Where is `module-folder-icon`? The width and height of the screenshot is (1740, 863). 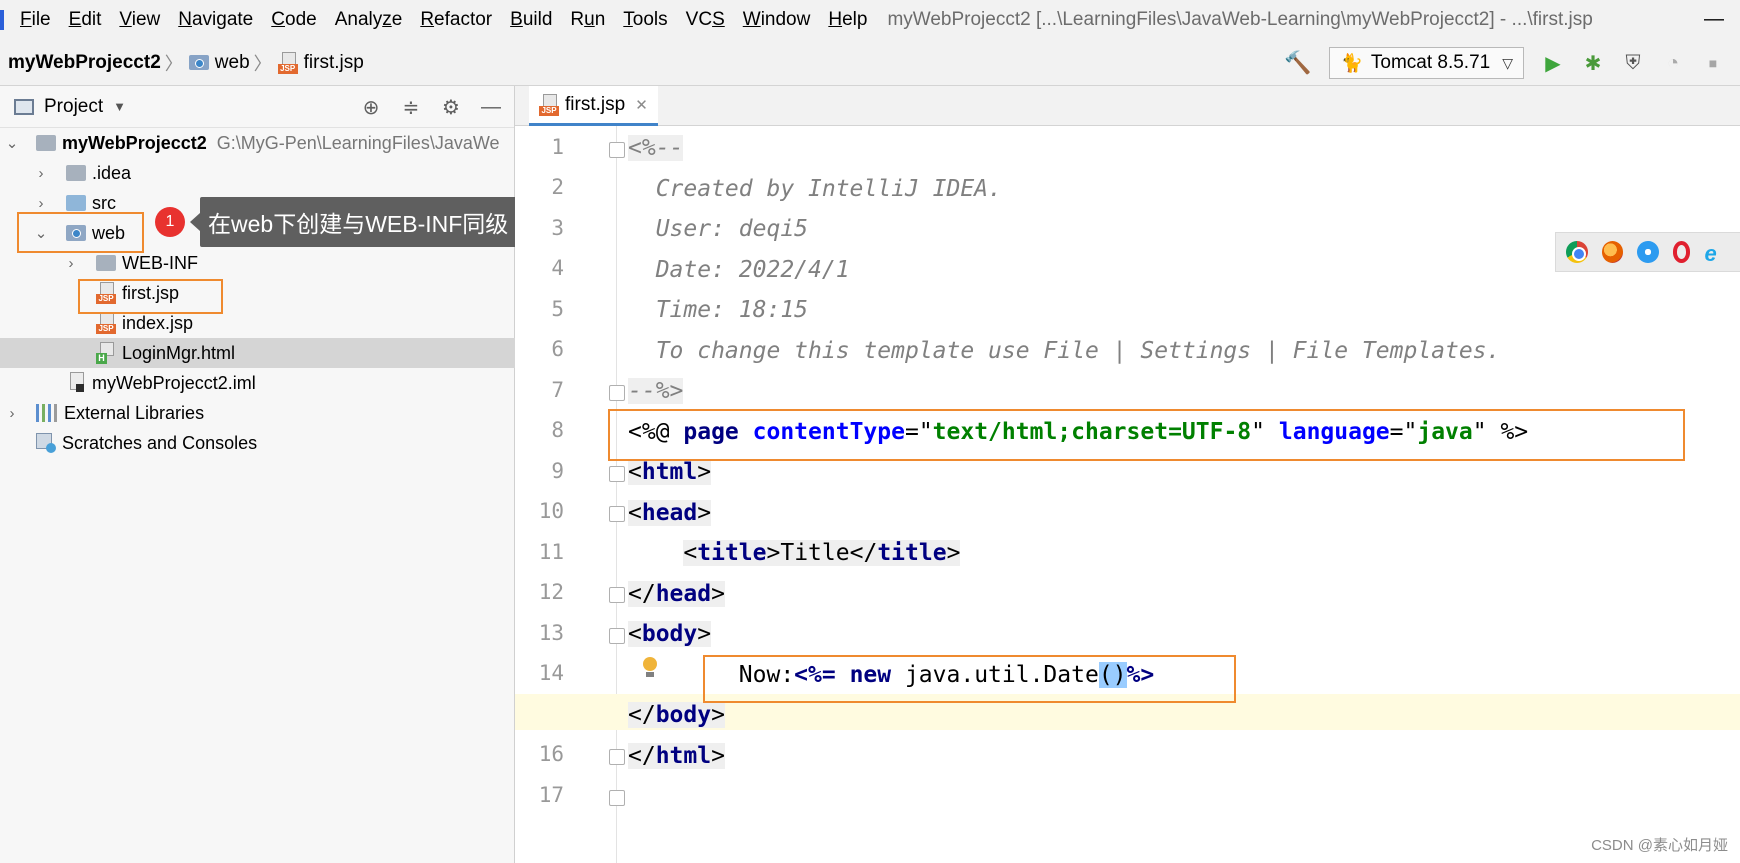 module-folder-icon is located at coordinates (46, 143).